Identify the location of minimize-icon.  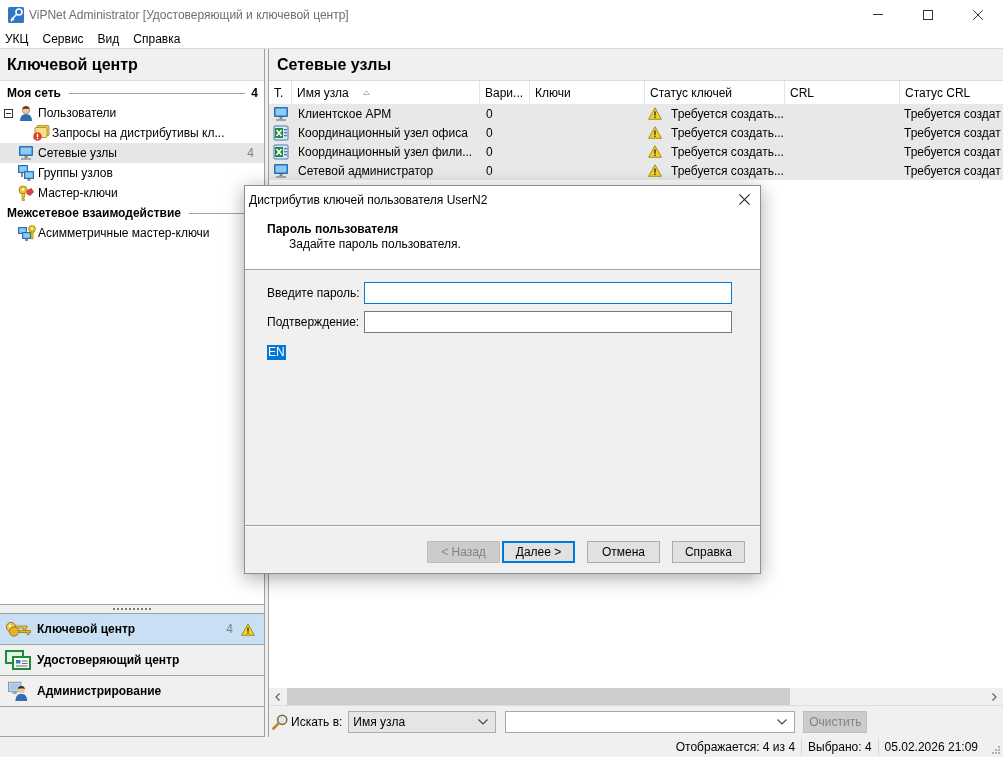
(878, 14).